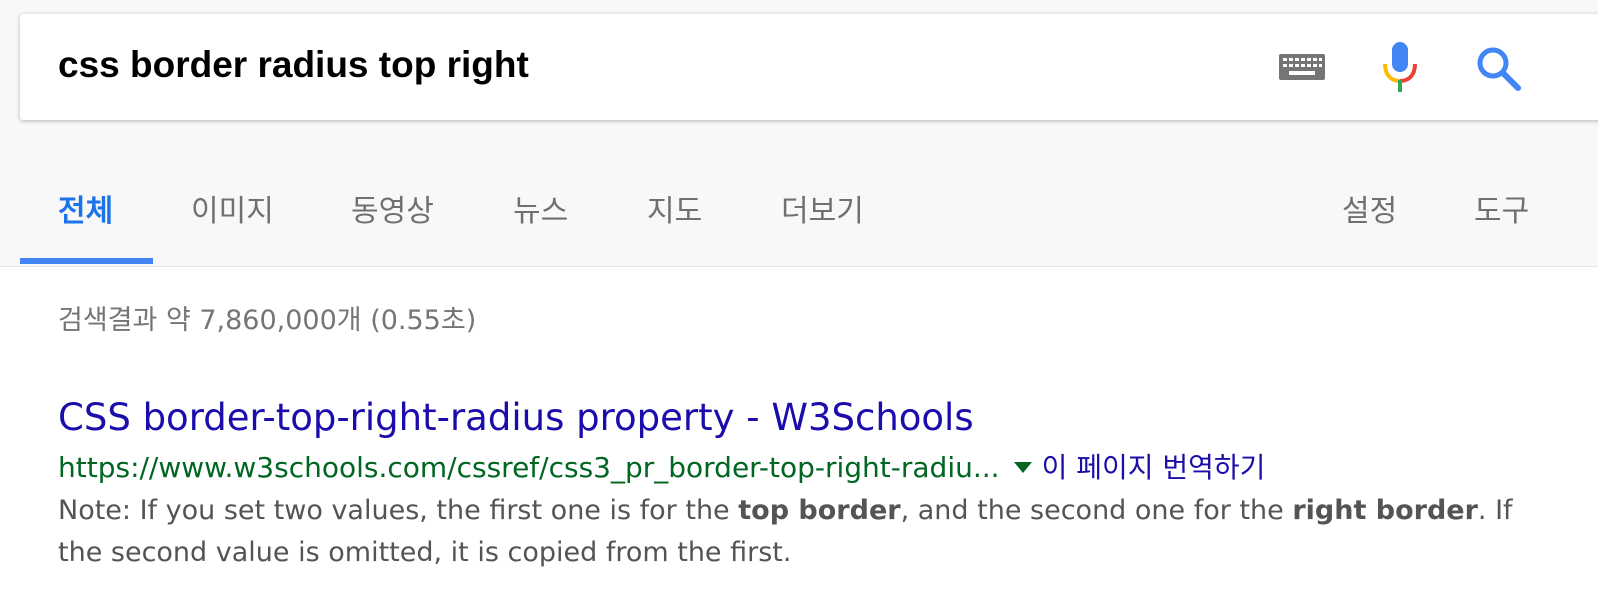 The height and width of the screenshot is (602, 1598). Describe the element at coordinates (232, 208) in the screenshot. I see `tab-images: 이미지` at that location.